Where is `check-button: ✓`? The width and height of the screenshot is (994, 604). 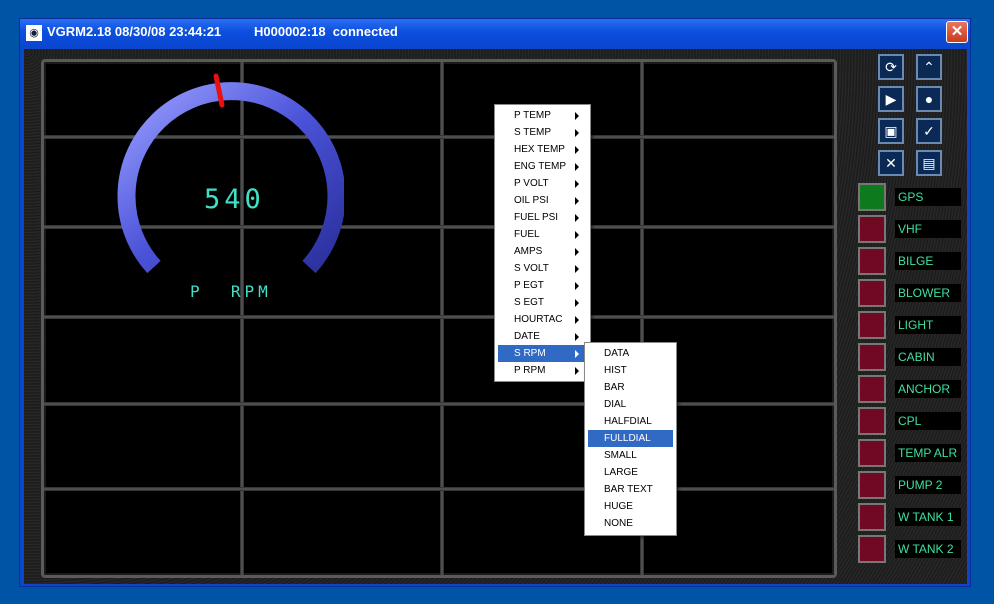 check-button: ✓ is located at coordinates (929, 131).